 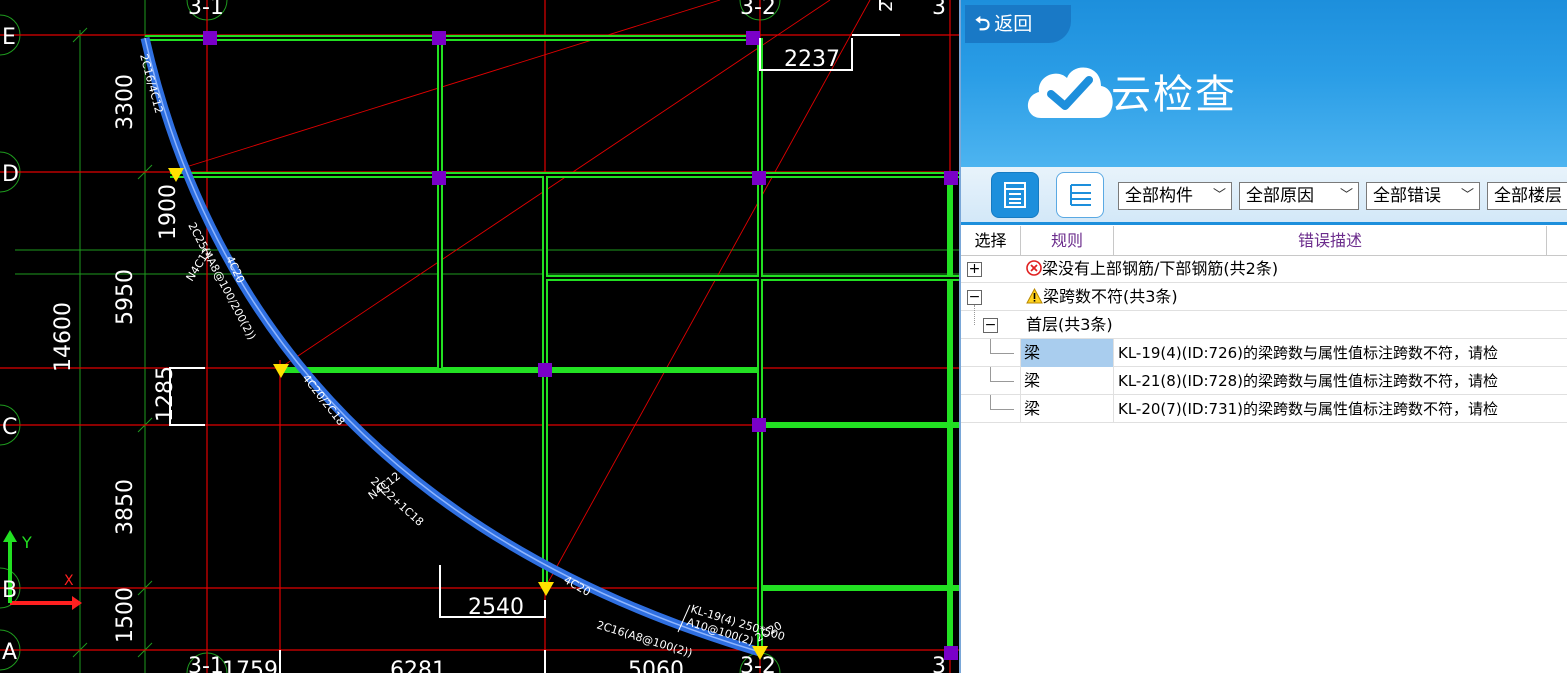 What do you see at coordinates (1308, 409) in the screenshot?
I see `row-description: KL-20(7)(ID:731)的梁跨数与属性值标注跨数不符，请检` at bounding box center [1308, 409].